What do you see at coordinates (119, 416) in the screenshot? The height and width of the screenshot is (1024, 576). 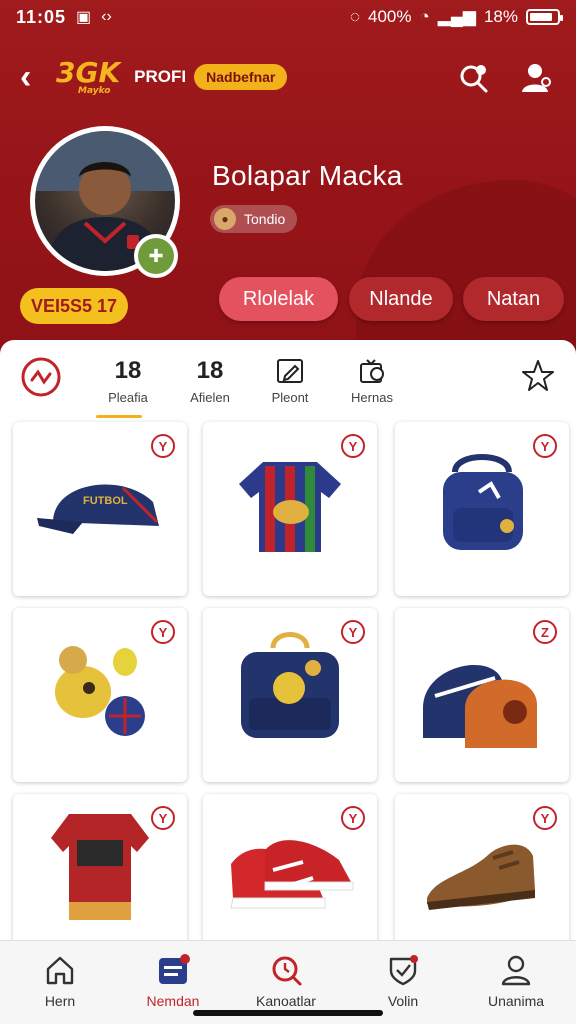 I see `active-tab-indicator` at bounding box center [119, 416].